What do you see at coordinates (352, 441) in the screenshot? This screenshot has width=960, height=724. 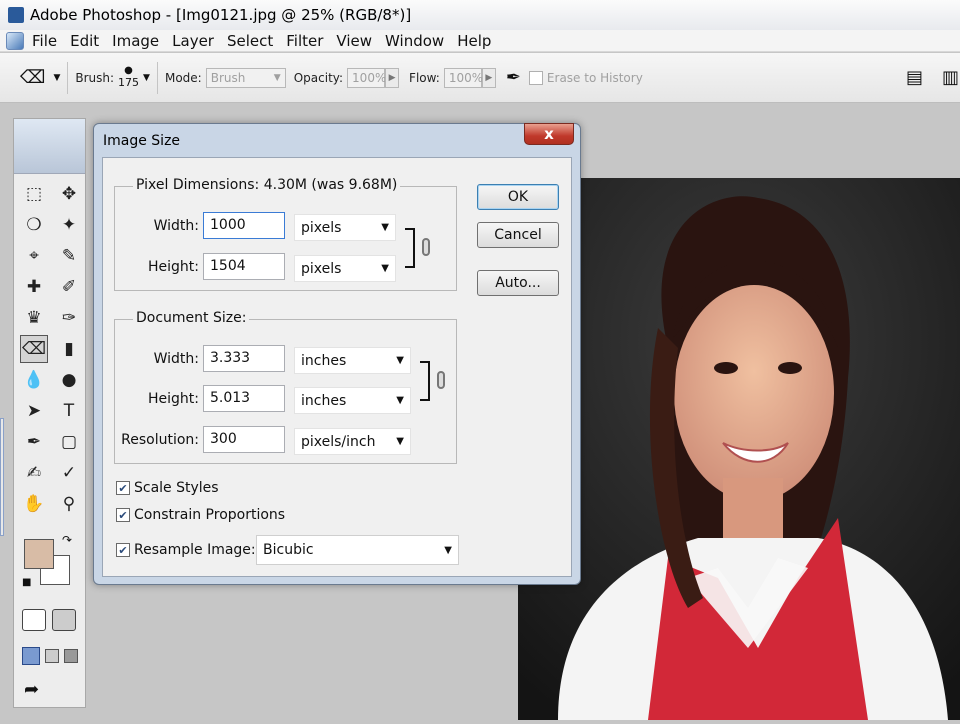 I see `resolution-unit-select: pixels/inch ▼` at bounding box center [352, 441].